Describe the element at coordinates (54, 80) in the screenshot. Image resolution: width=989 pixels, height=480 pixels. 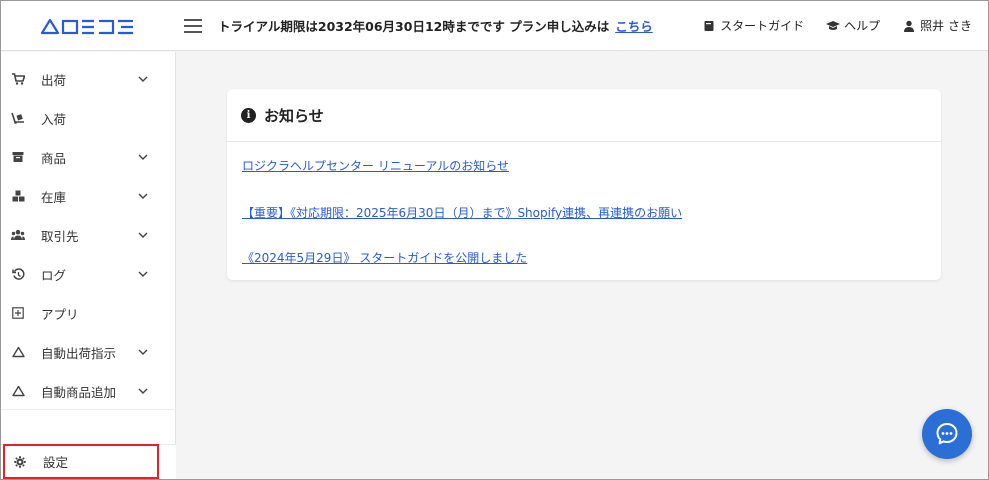
I see `sidebar-item-label: 出荷` at that location.